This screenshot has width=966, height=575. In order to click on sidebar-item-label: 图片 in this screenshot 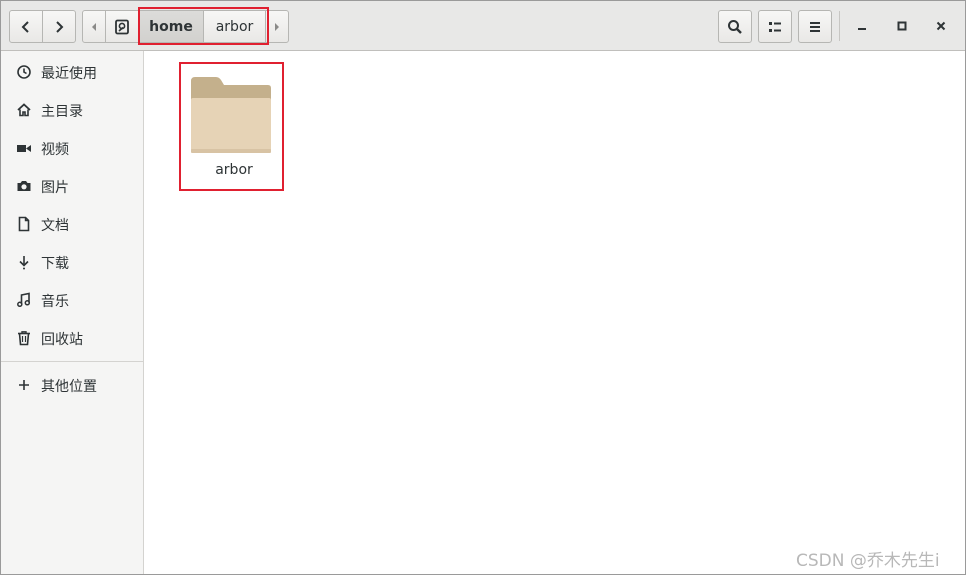, I will do `click(55, 188)`.